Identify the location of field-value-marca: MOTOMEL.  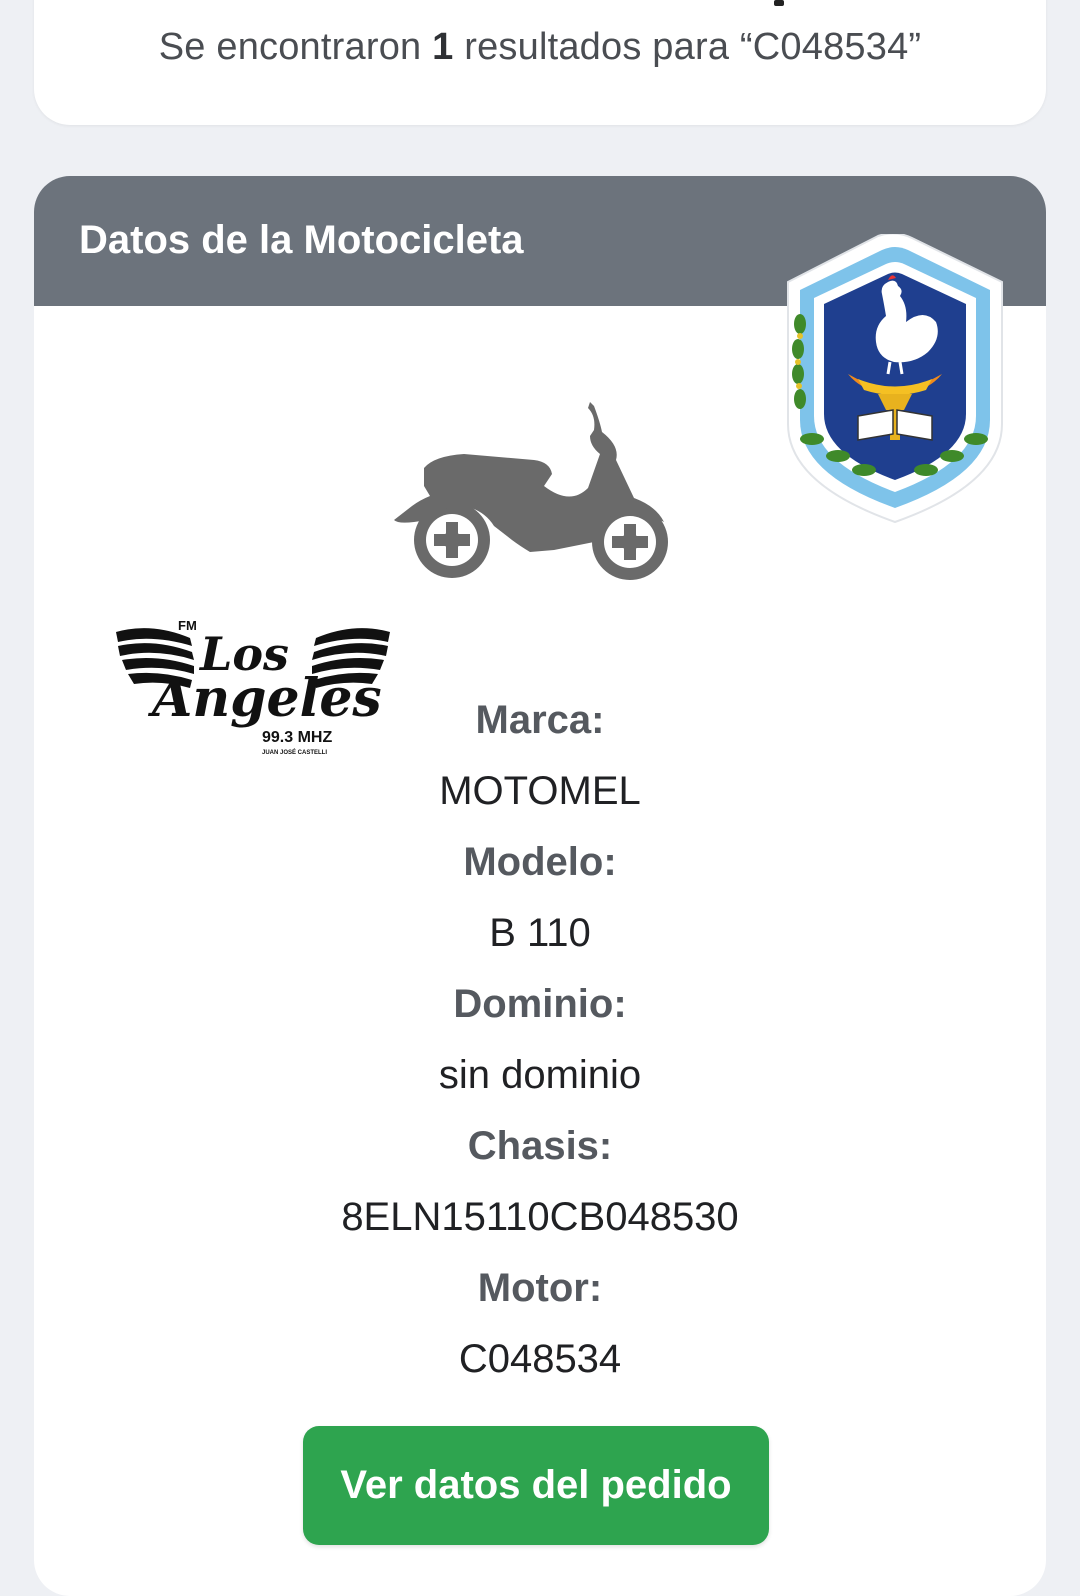
(540, 791).